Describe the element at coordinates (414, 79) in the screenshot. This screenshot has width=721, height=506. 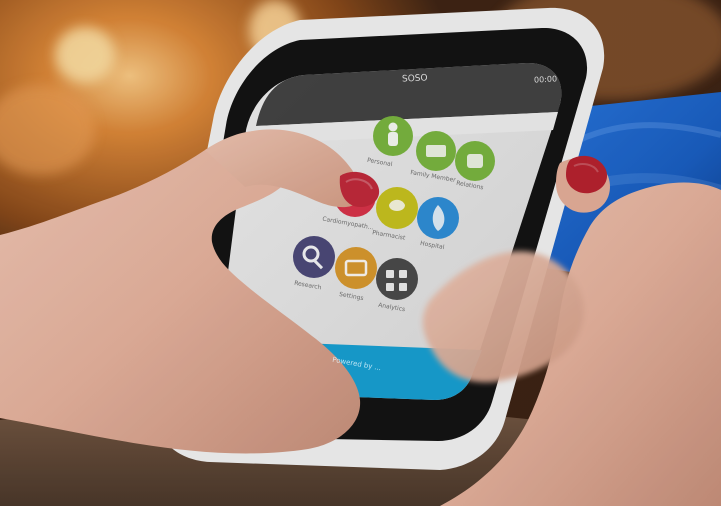
I see `phone-header-left: SOSO` at that location.